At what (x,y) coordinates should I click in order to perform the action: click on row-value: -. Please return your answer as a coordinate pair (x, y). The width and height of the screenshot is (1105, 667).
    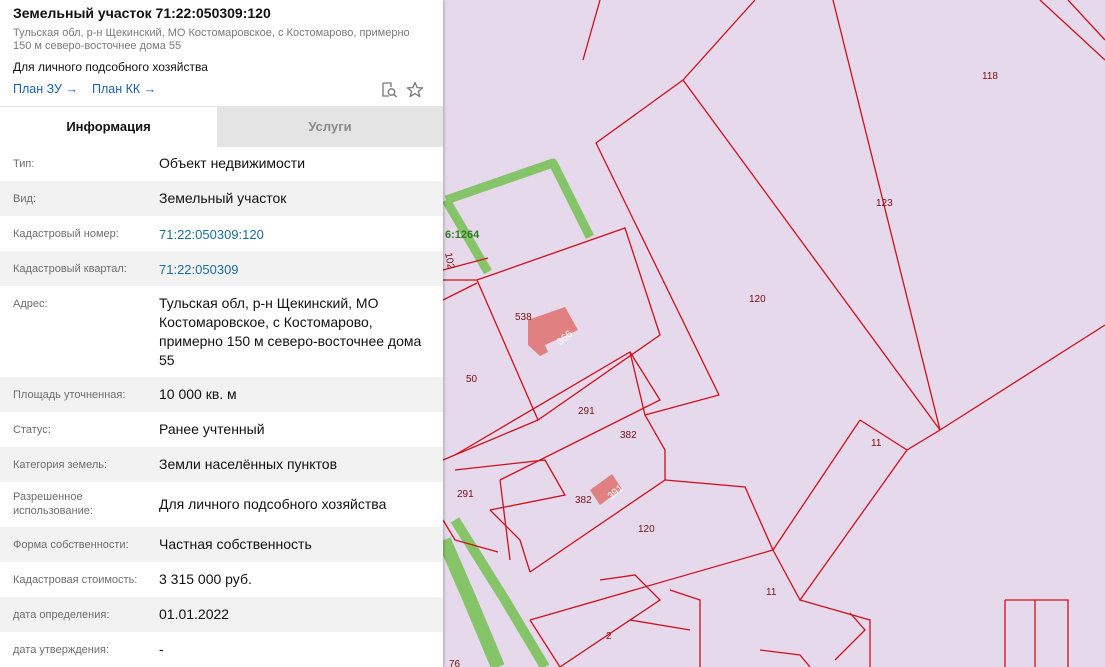
    Looking at the image, I should click on (161, 649).